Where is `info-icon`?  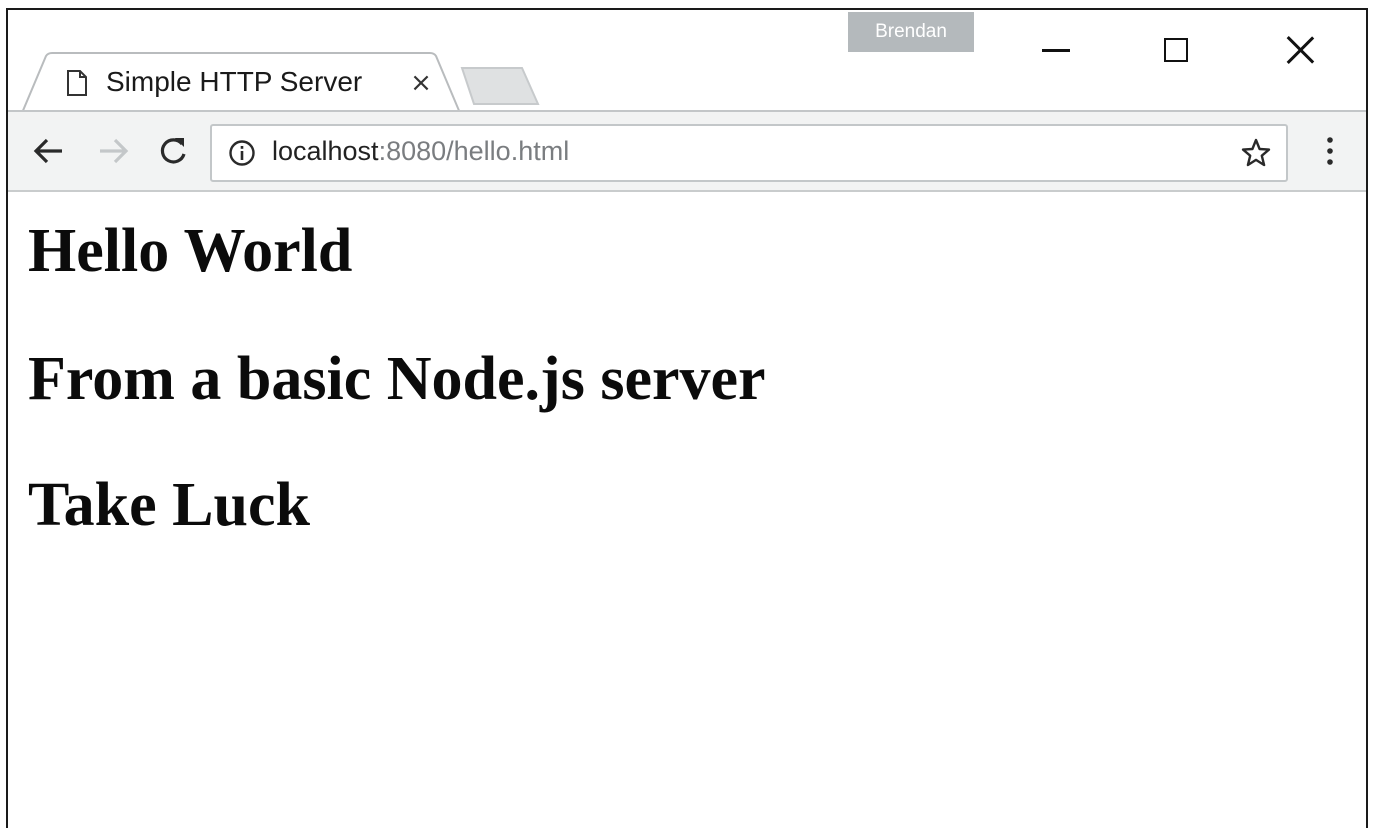 info-icon is located at coordinates (242, 153).